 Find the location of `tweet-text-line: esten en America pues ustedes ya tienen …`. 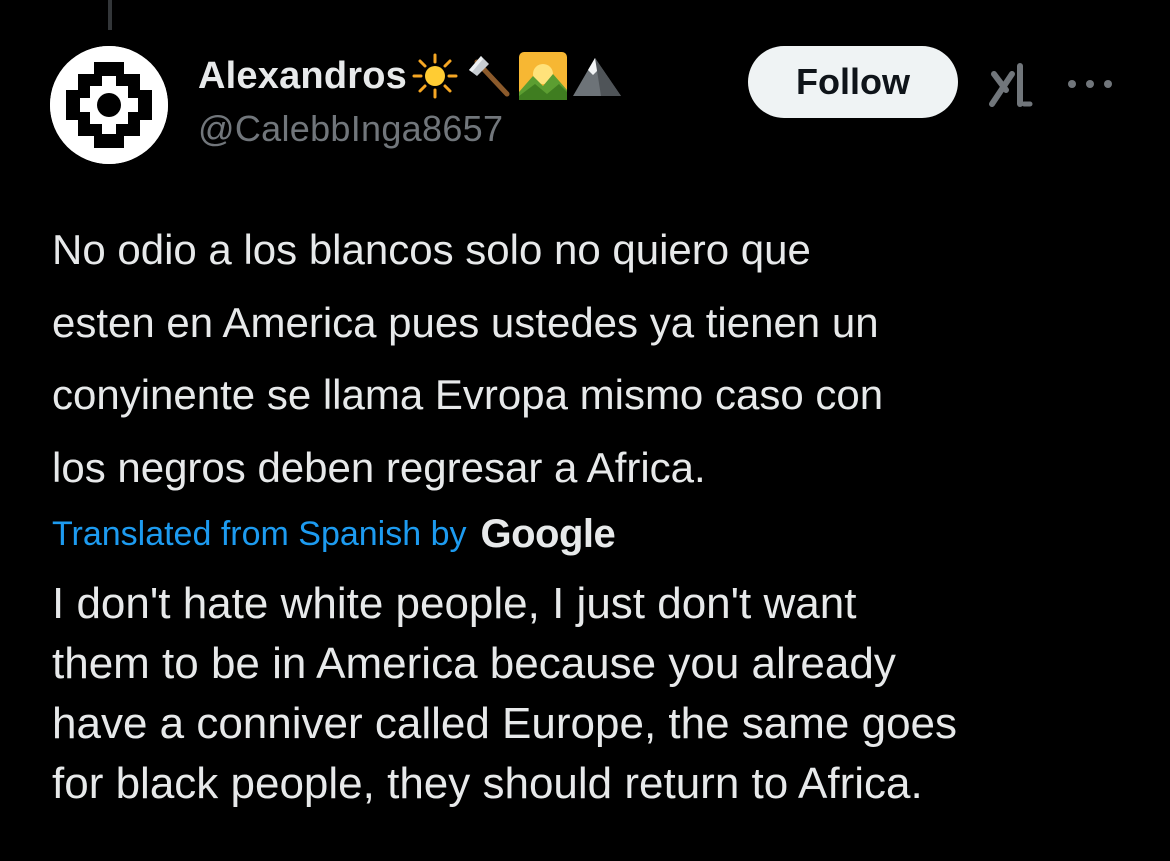

tweet-text-line: esten en America pues ustedes ya tienen … is located at coordinates (465, 322).